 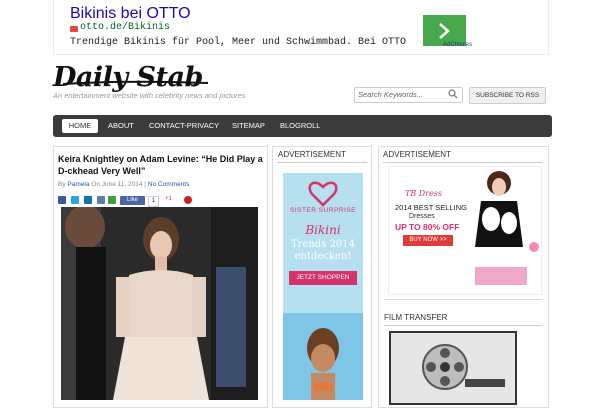 I want to click on comments-link: No Comments, so click(x=169, y=184).